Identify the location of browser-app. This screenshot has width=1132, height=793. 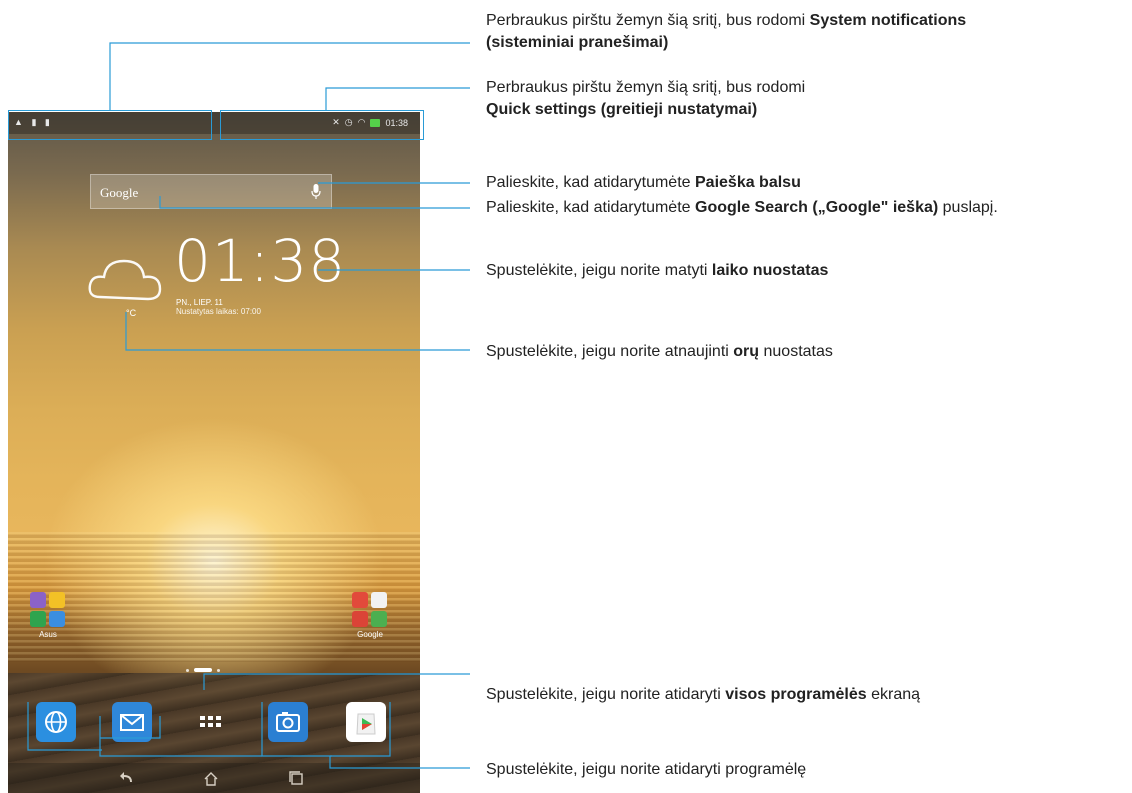
(56, 722).